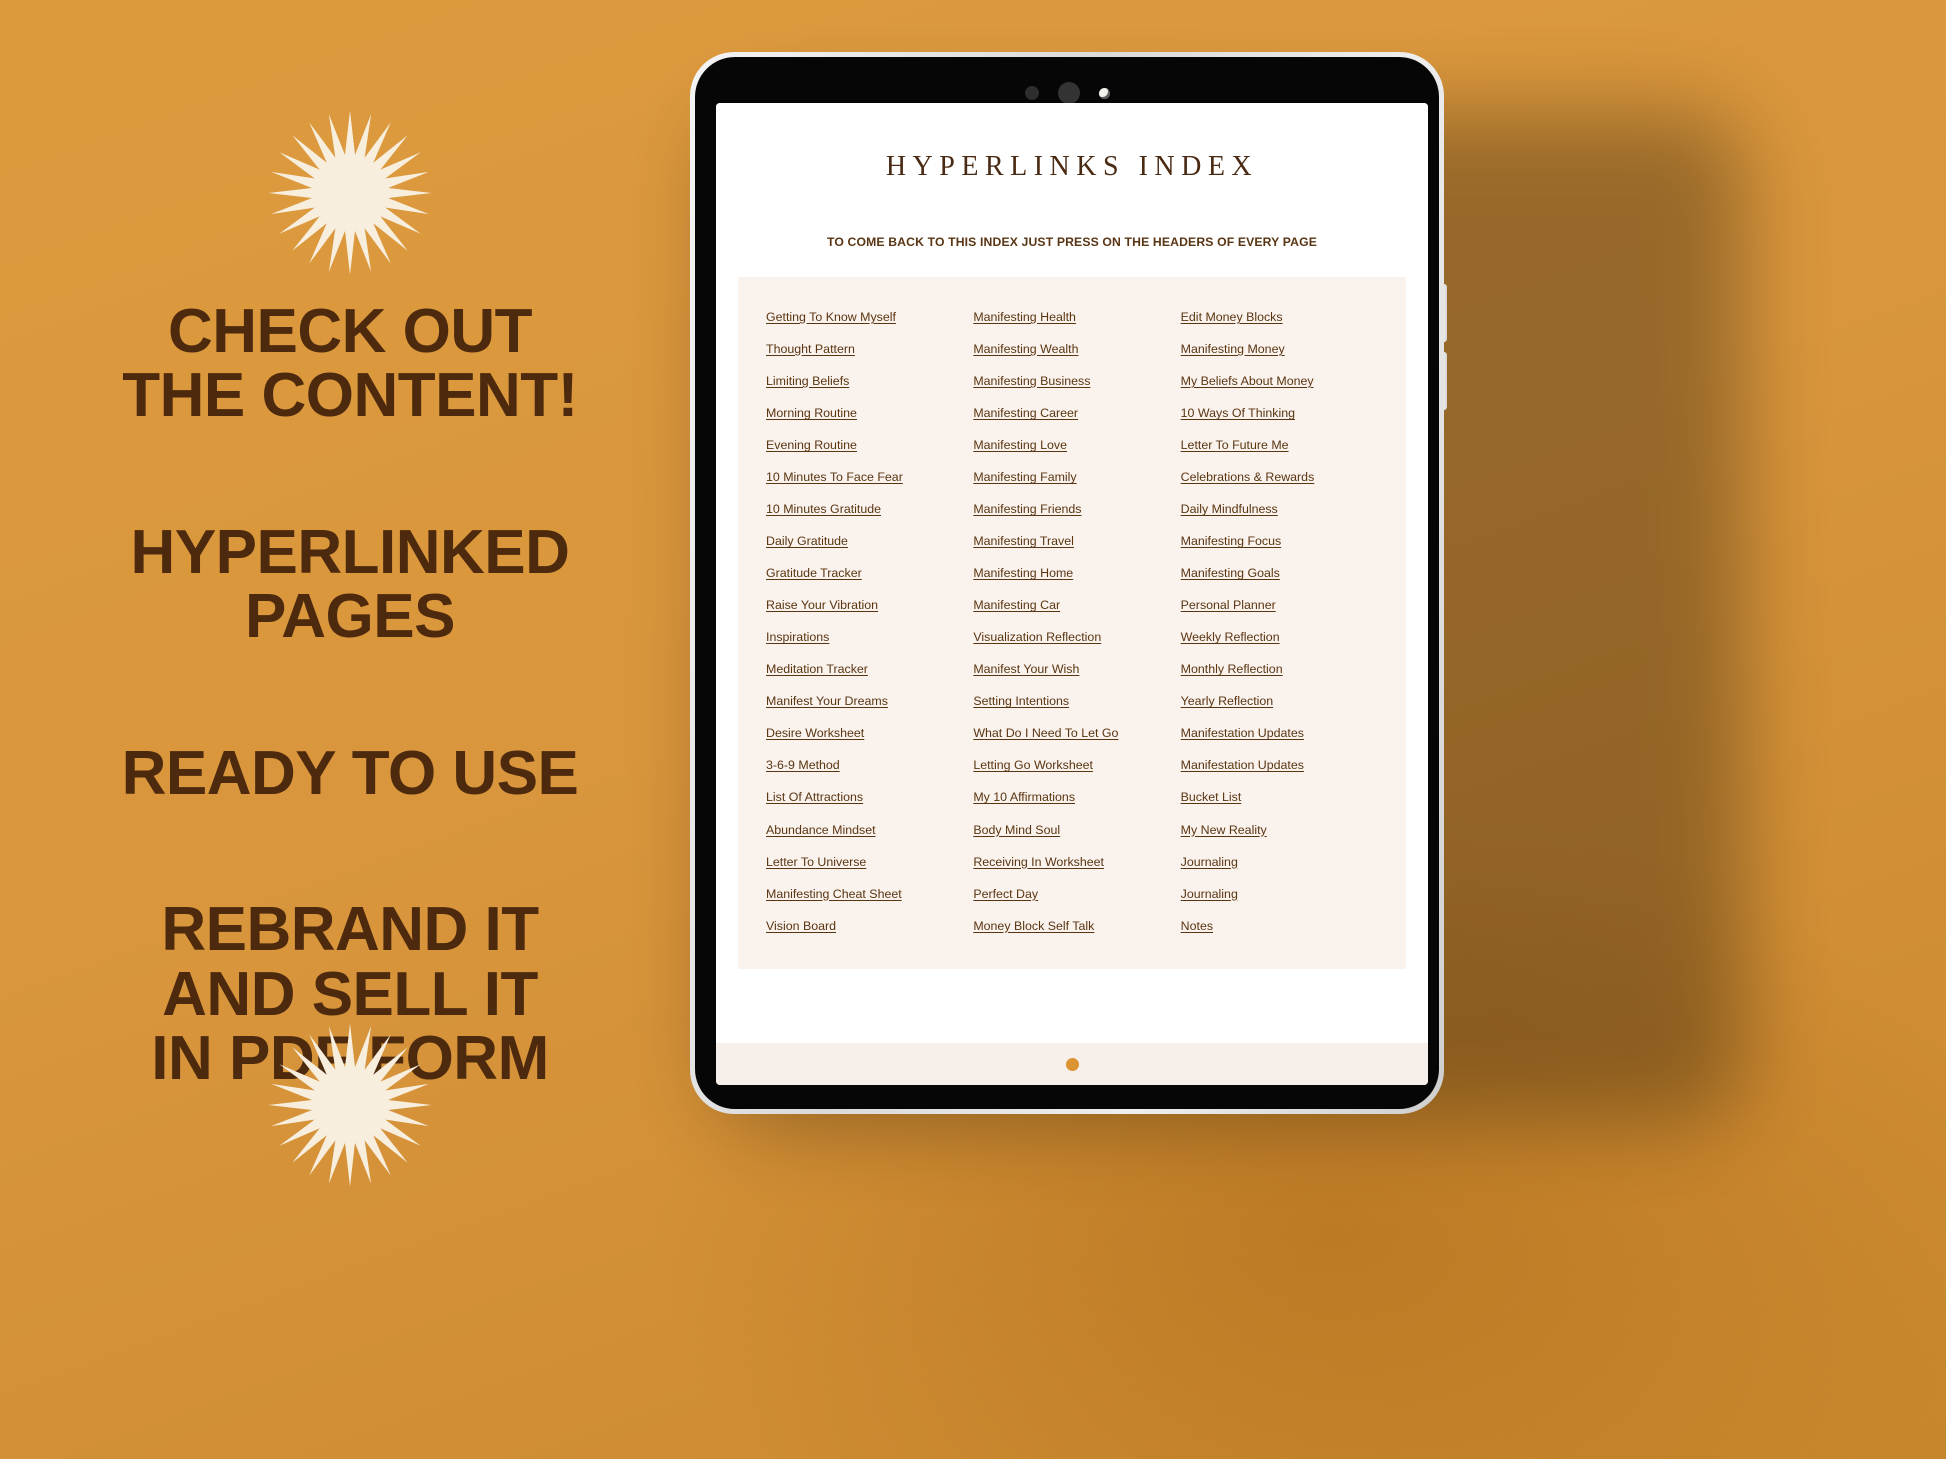 Image resolution: width=1946 pixels, height=1459 pixels. What do you see at coordinates (807, 381) in the screenshot?
I see `hyperlink-item: Limiting Beliefs` at bounding box center [807, 381].